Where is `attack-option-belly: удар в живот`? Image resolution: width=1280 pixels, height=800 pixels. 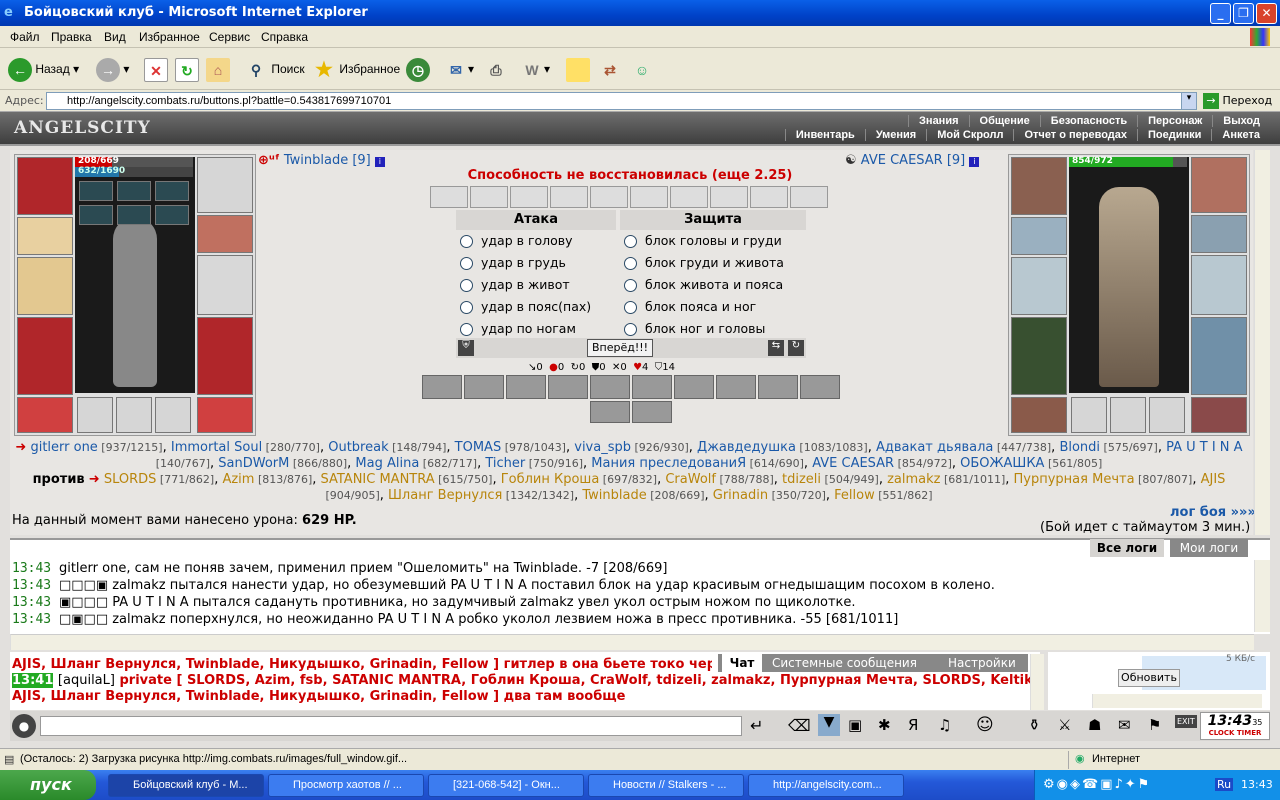 attack-option-belly: удар в живот is located at coordinates (515, 284).